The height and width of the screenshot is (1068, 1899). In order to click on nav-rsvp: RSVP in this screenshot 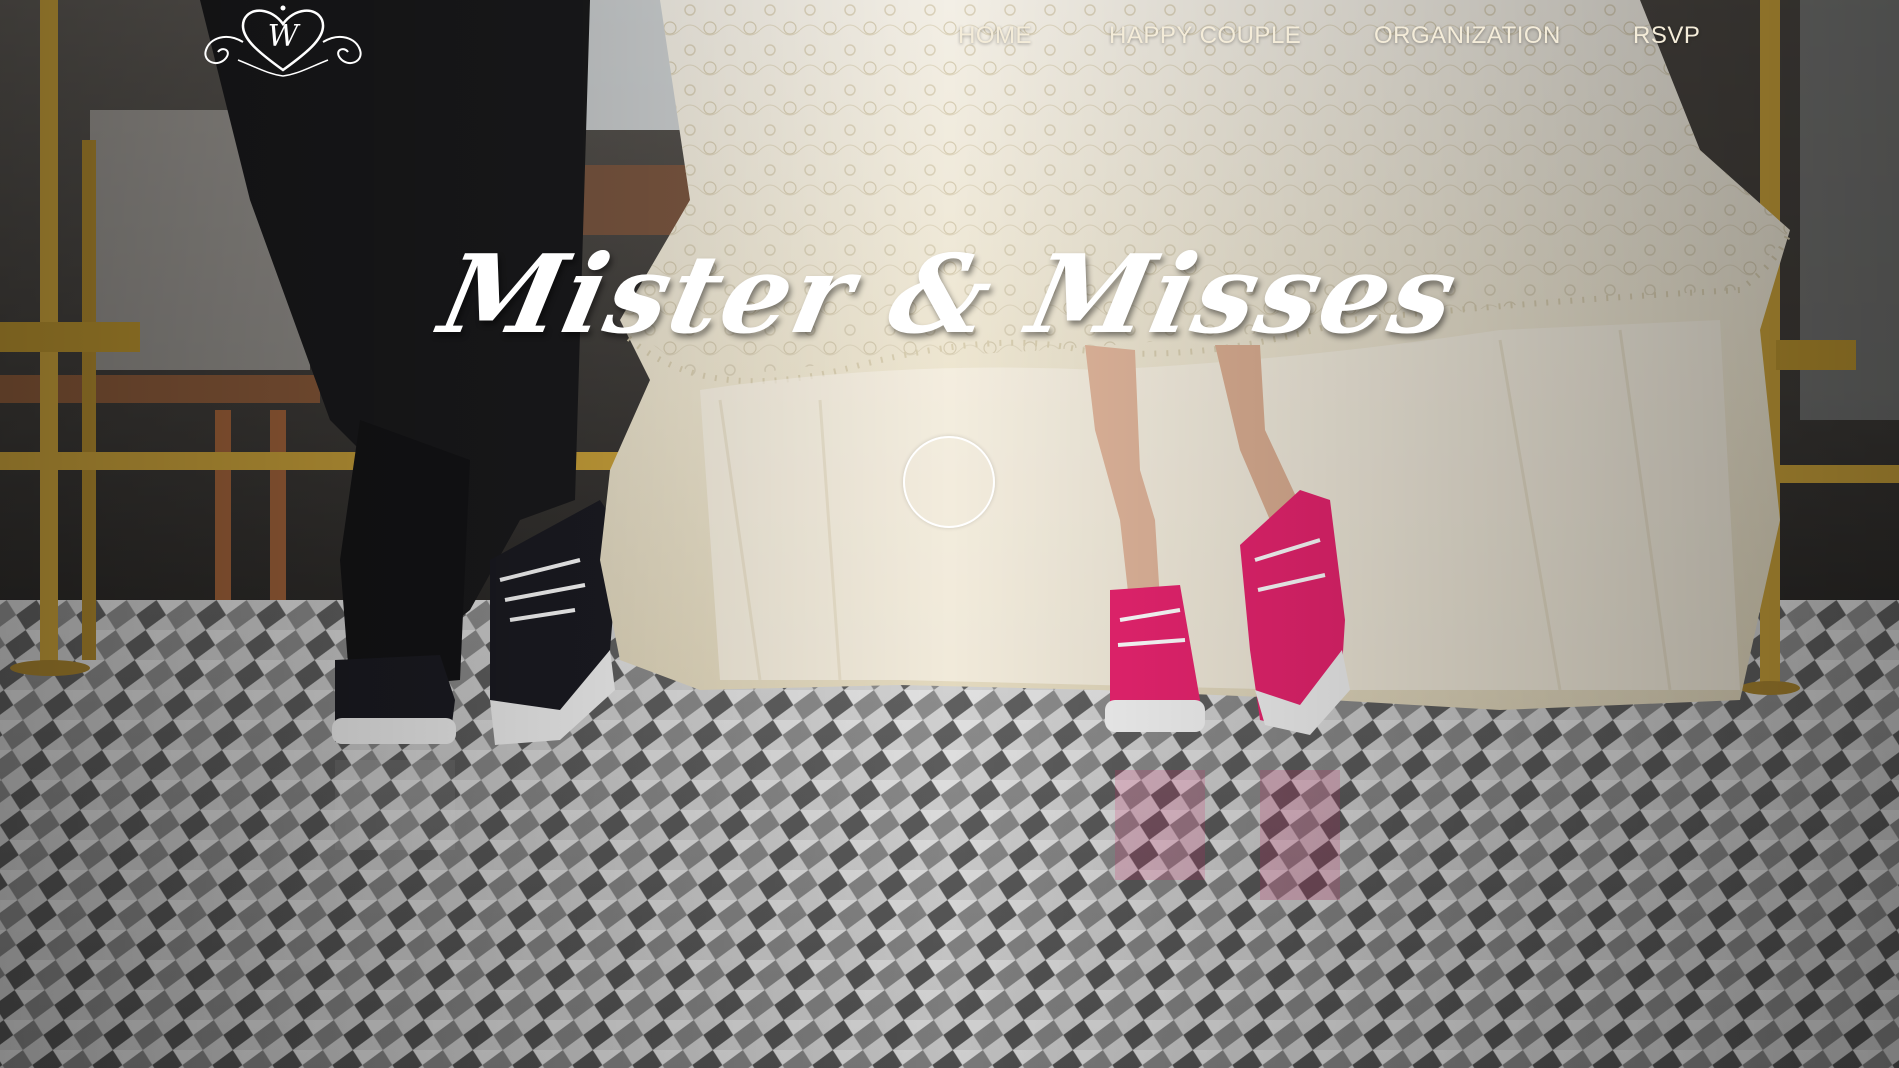, I will do `click(1666, 36)`.